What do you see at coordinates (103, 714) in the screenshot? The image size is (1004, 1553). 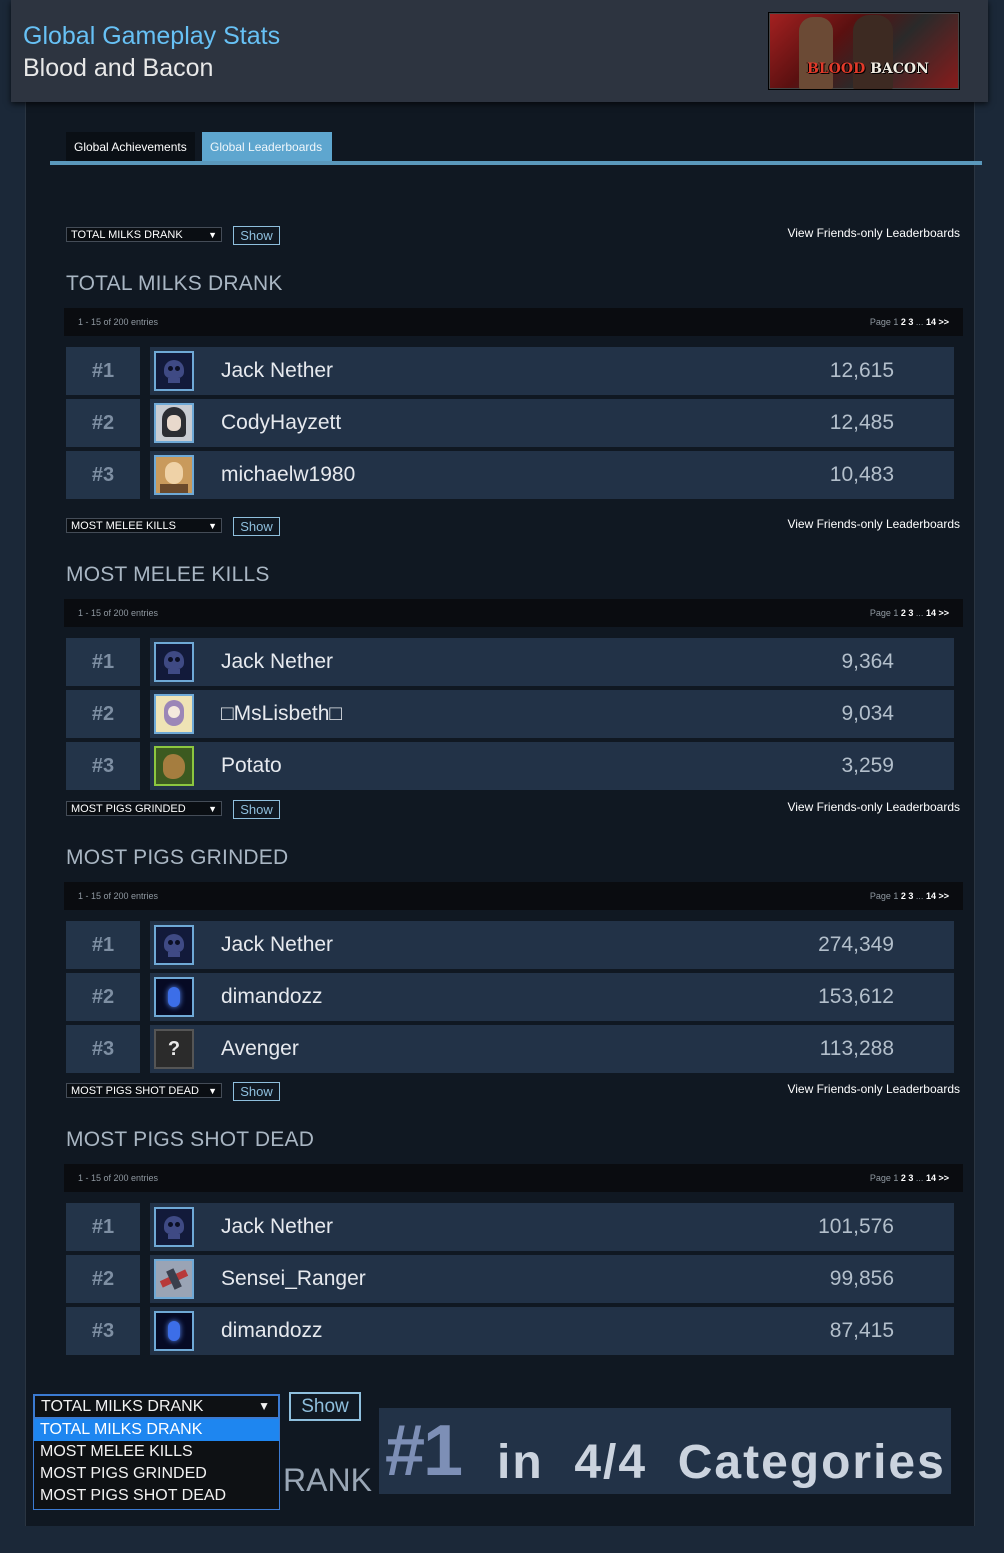 I see `rank-cell: #2` at bounding box center [103, 714].